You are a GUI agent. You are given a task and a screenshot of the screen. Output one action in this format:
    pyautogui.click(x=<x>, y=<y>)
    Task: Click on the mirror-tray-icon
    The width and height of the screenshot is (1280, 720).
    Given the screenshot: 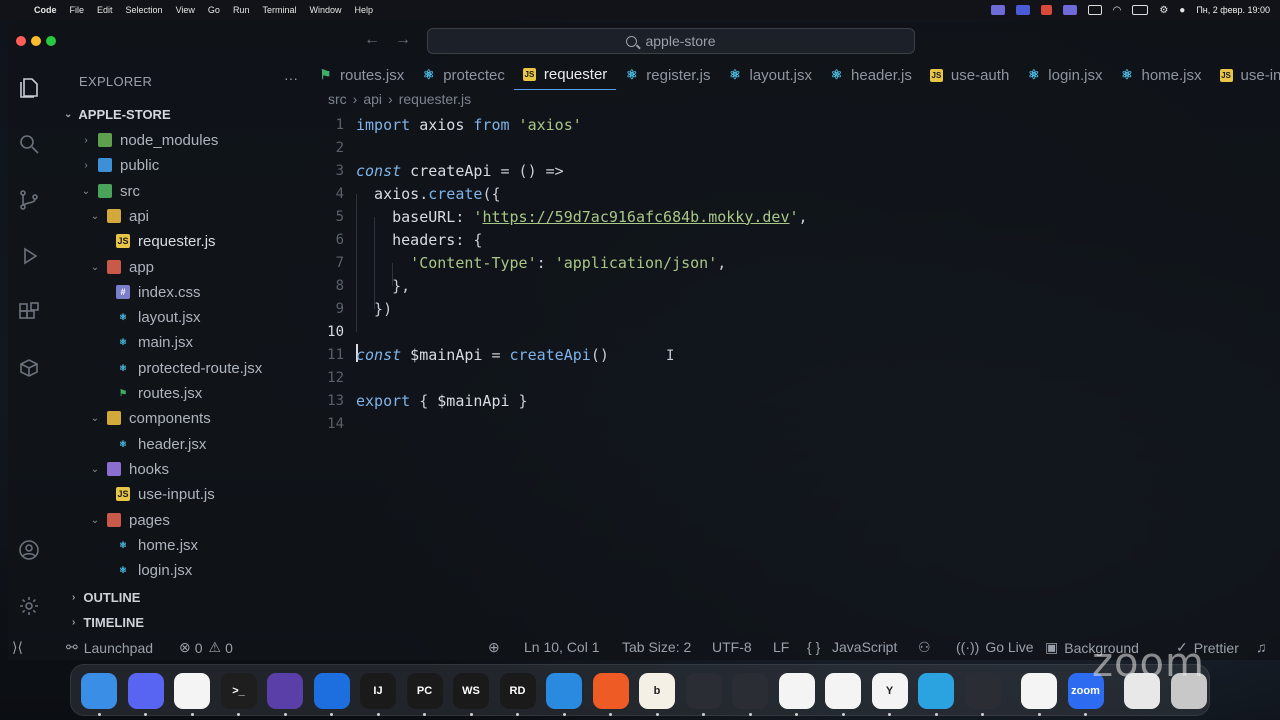 What is the action you would take?
    pyautogui.click(x=1069, y=10)
    